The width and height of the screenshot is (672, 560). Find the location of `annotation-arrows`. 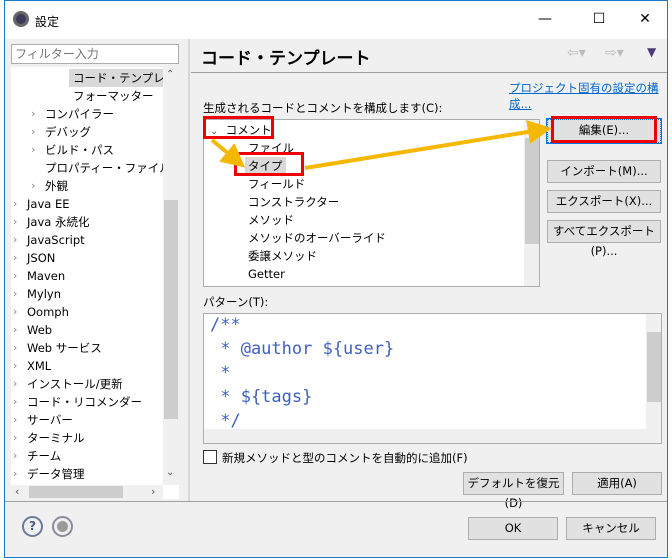

annotation-arrows is located at coordinates (381, 145).